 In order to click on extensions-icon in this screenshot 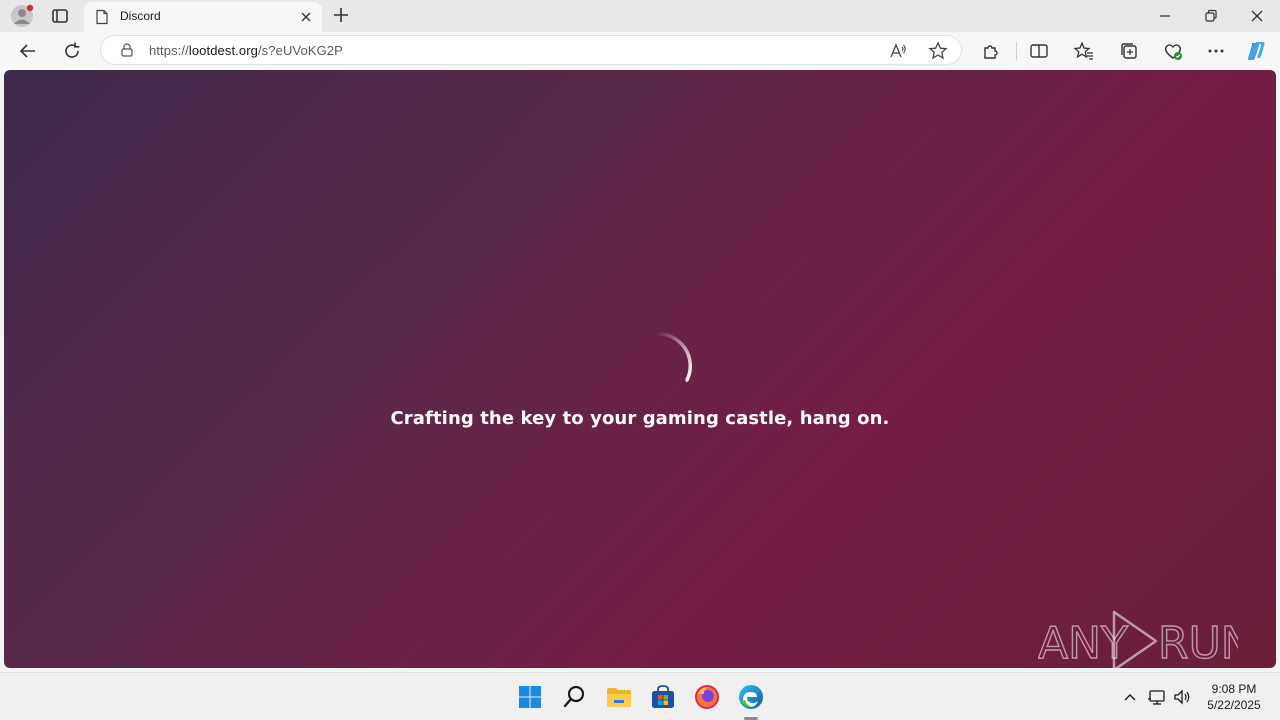, I will do `click(991, 51)`.